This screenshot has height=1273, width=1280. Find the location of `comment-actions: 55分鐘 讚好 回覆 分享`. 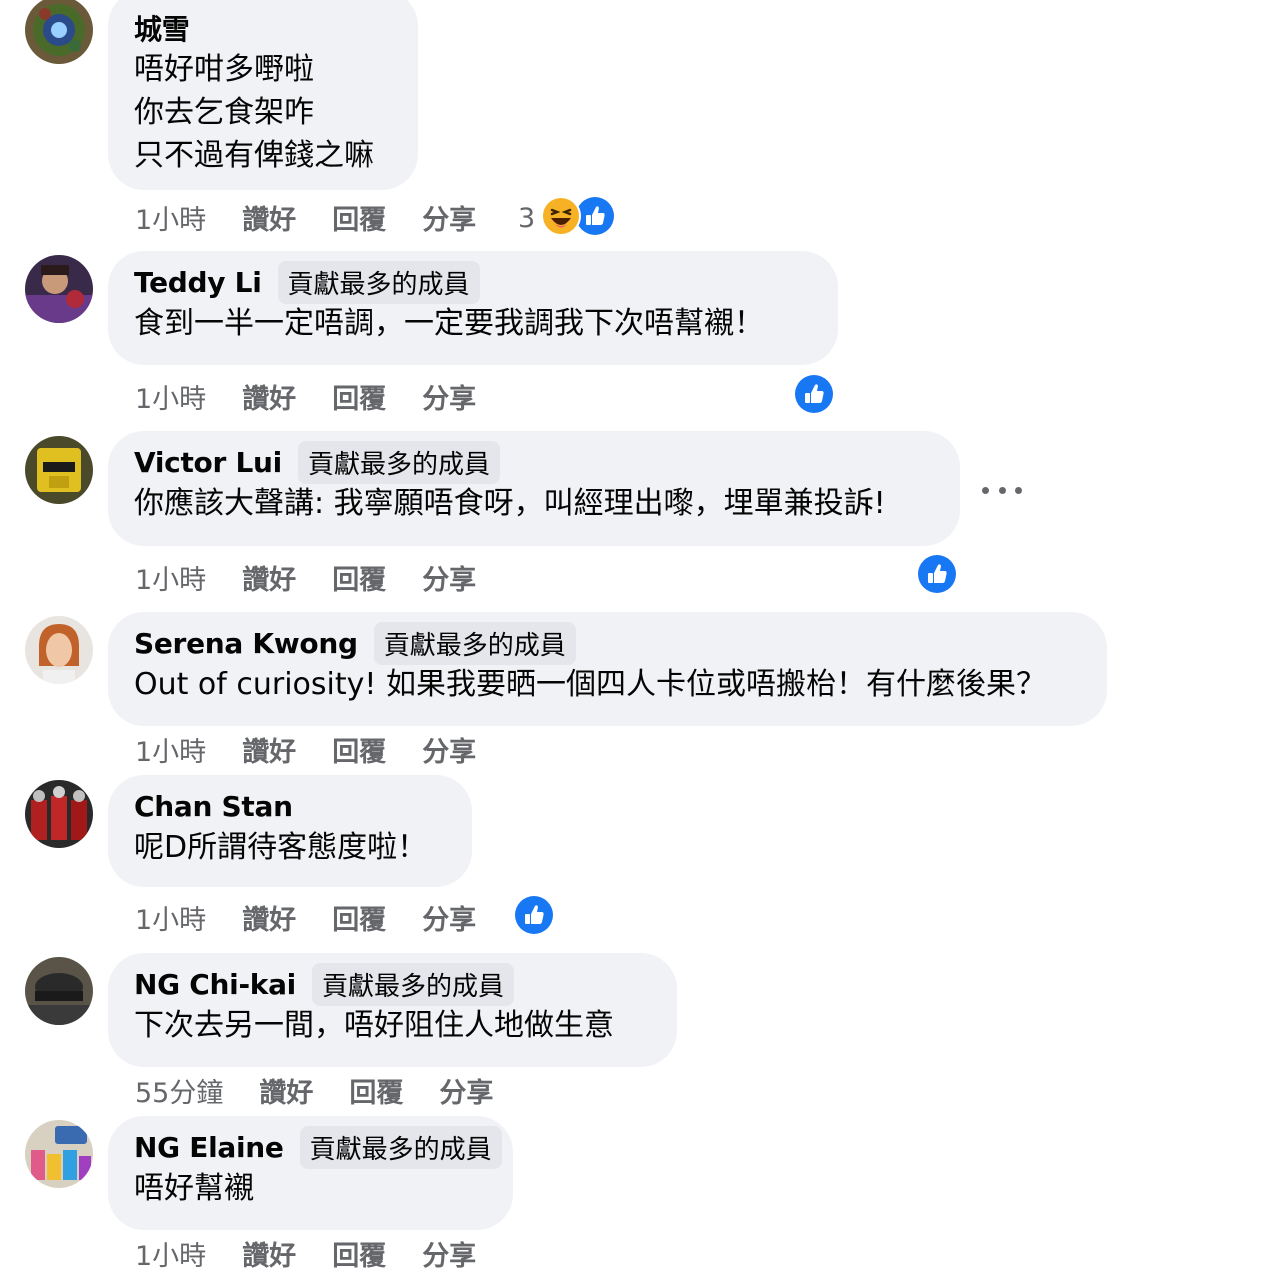

comment-actions: 55分鐘 讚好 回覆 分享 is located at coordinates (314, 1090).